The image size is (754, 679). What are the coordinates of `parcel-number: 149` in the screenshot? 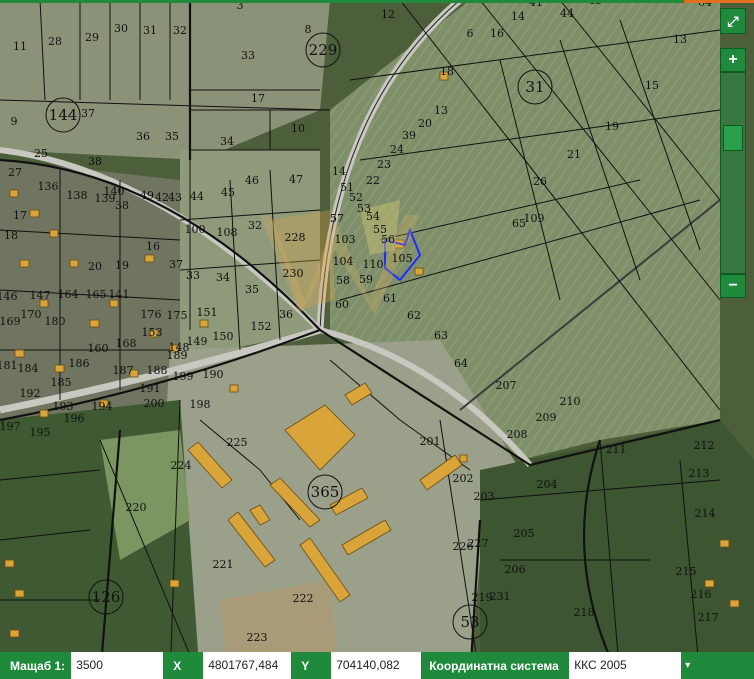 It's located at (197, 341).